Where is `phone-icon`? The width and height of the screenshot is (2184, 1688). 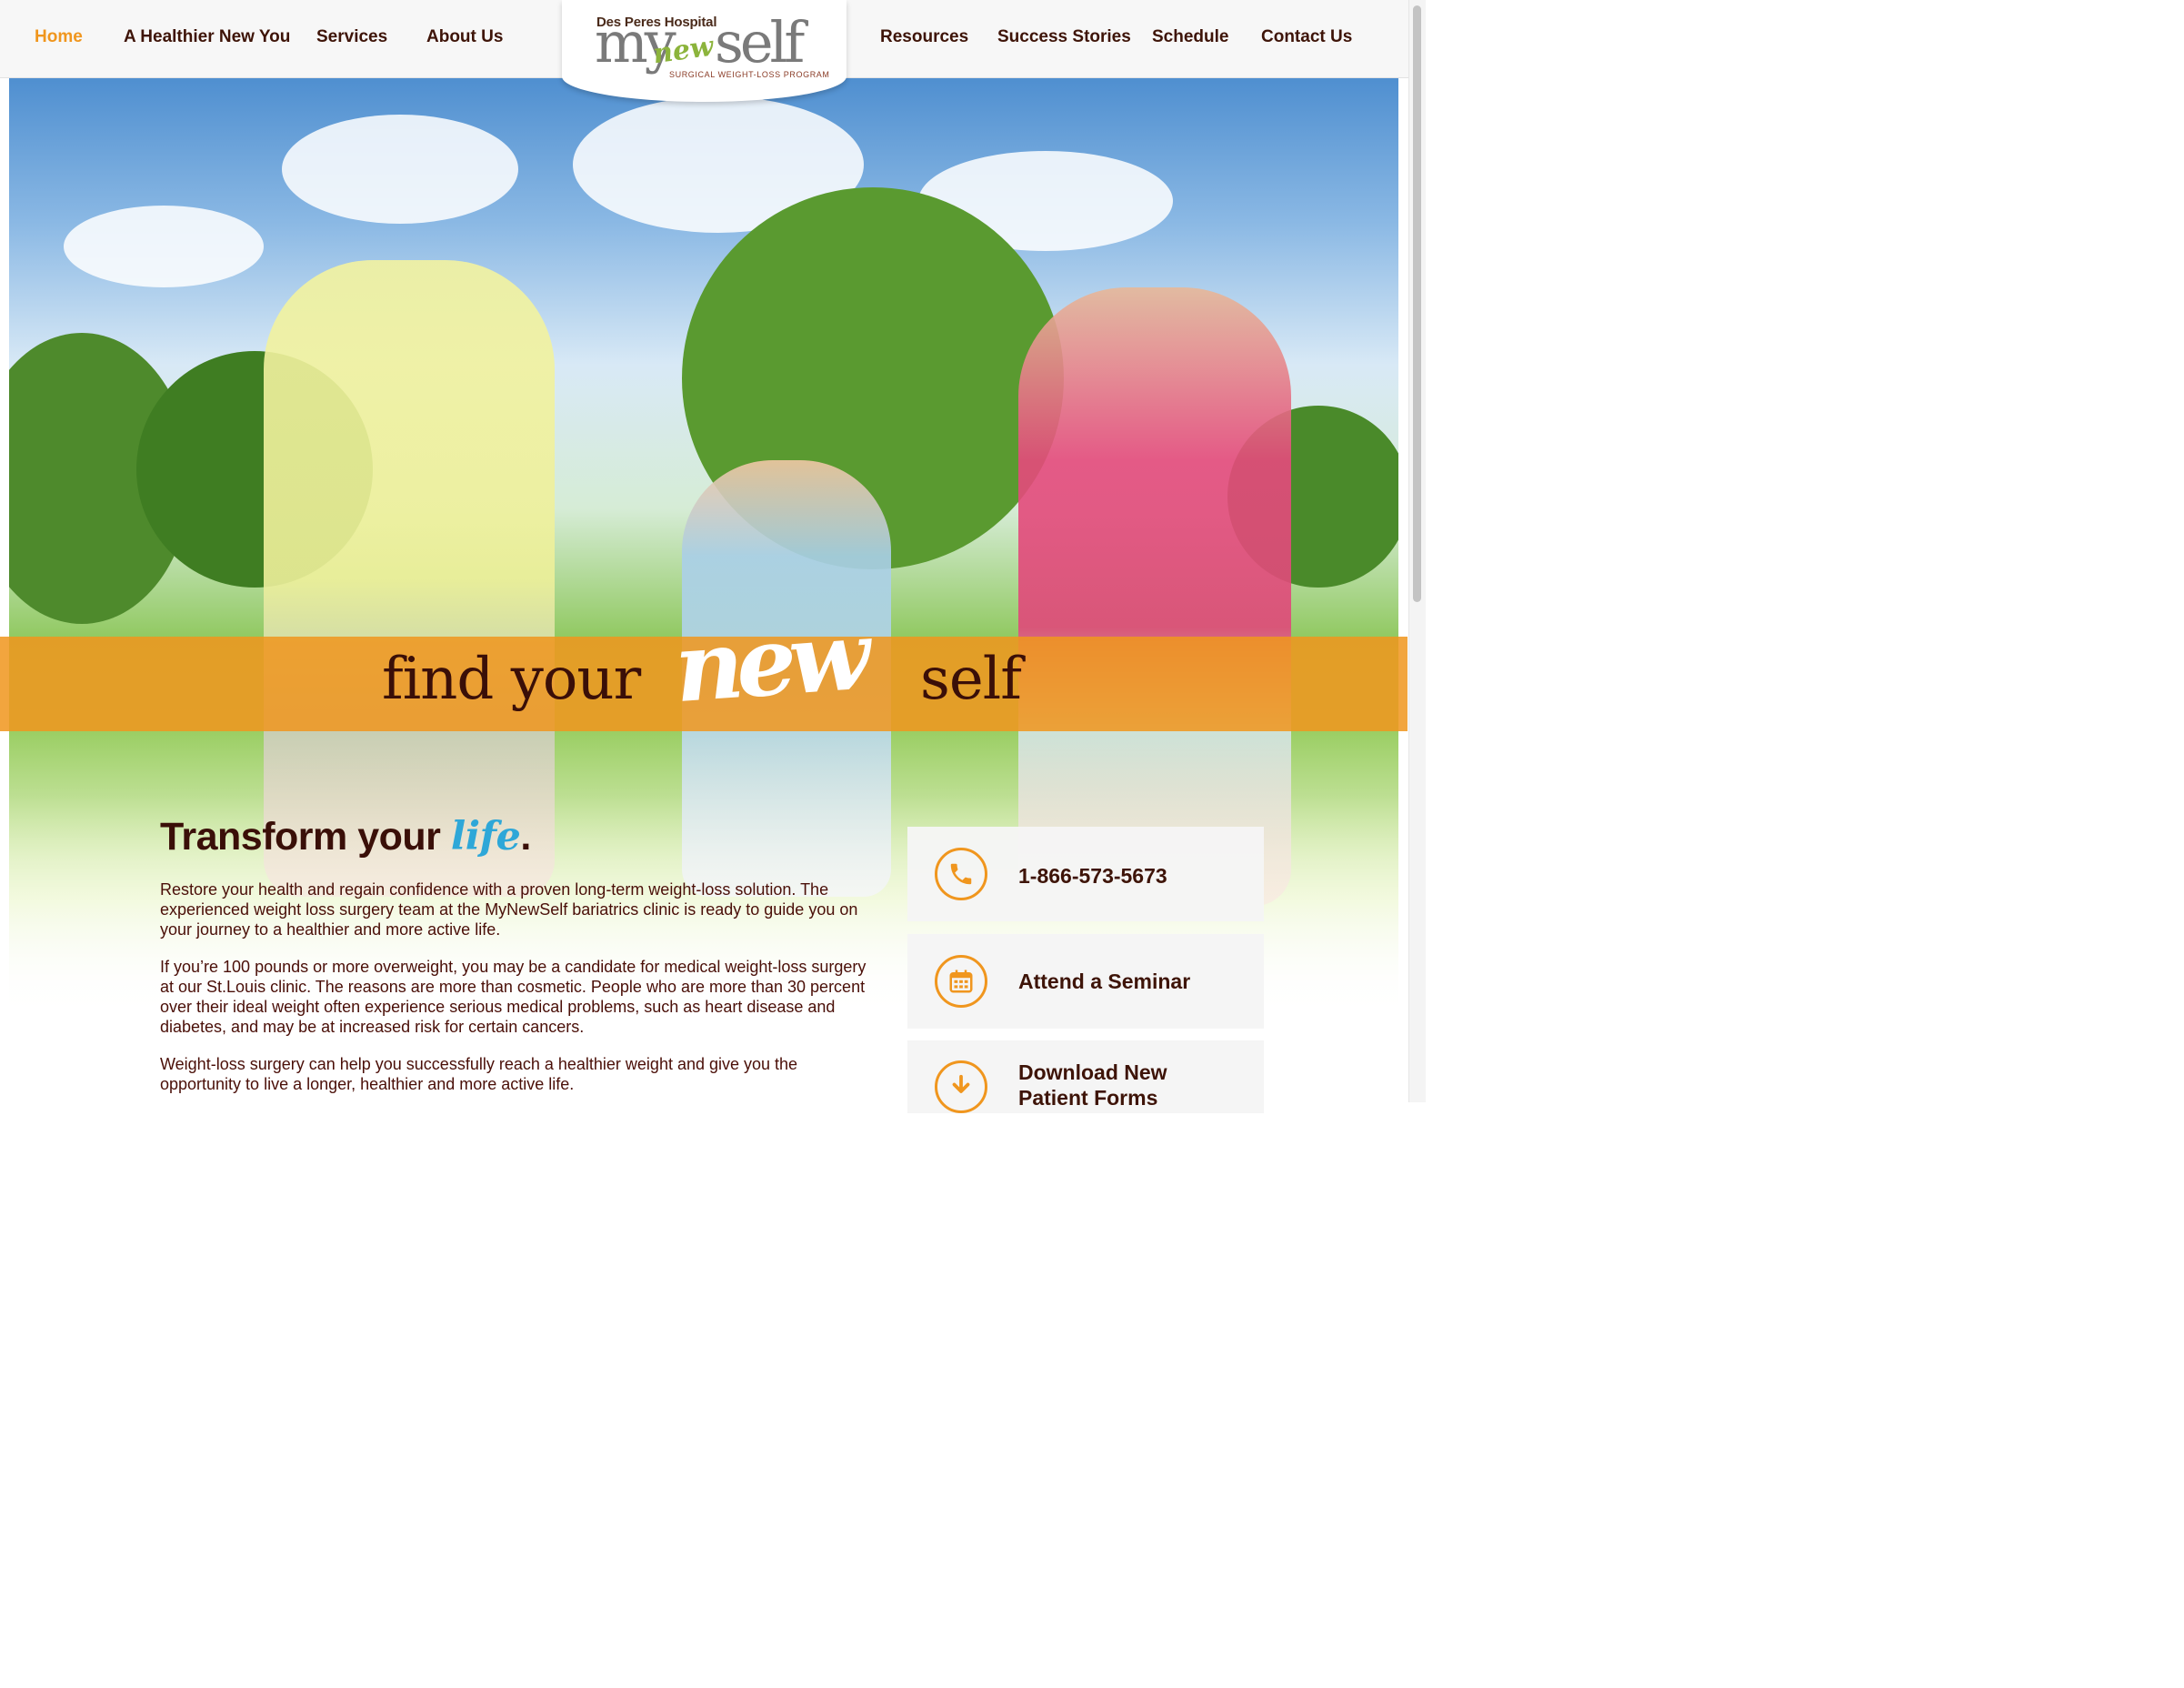
phone-icon is located at coordinates (961, 874).